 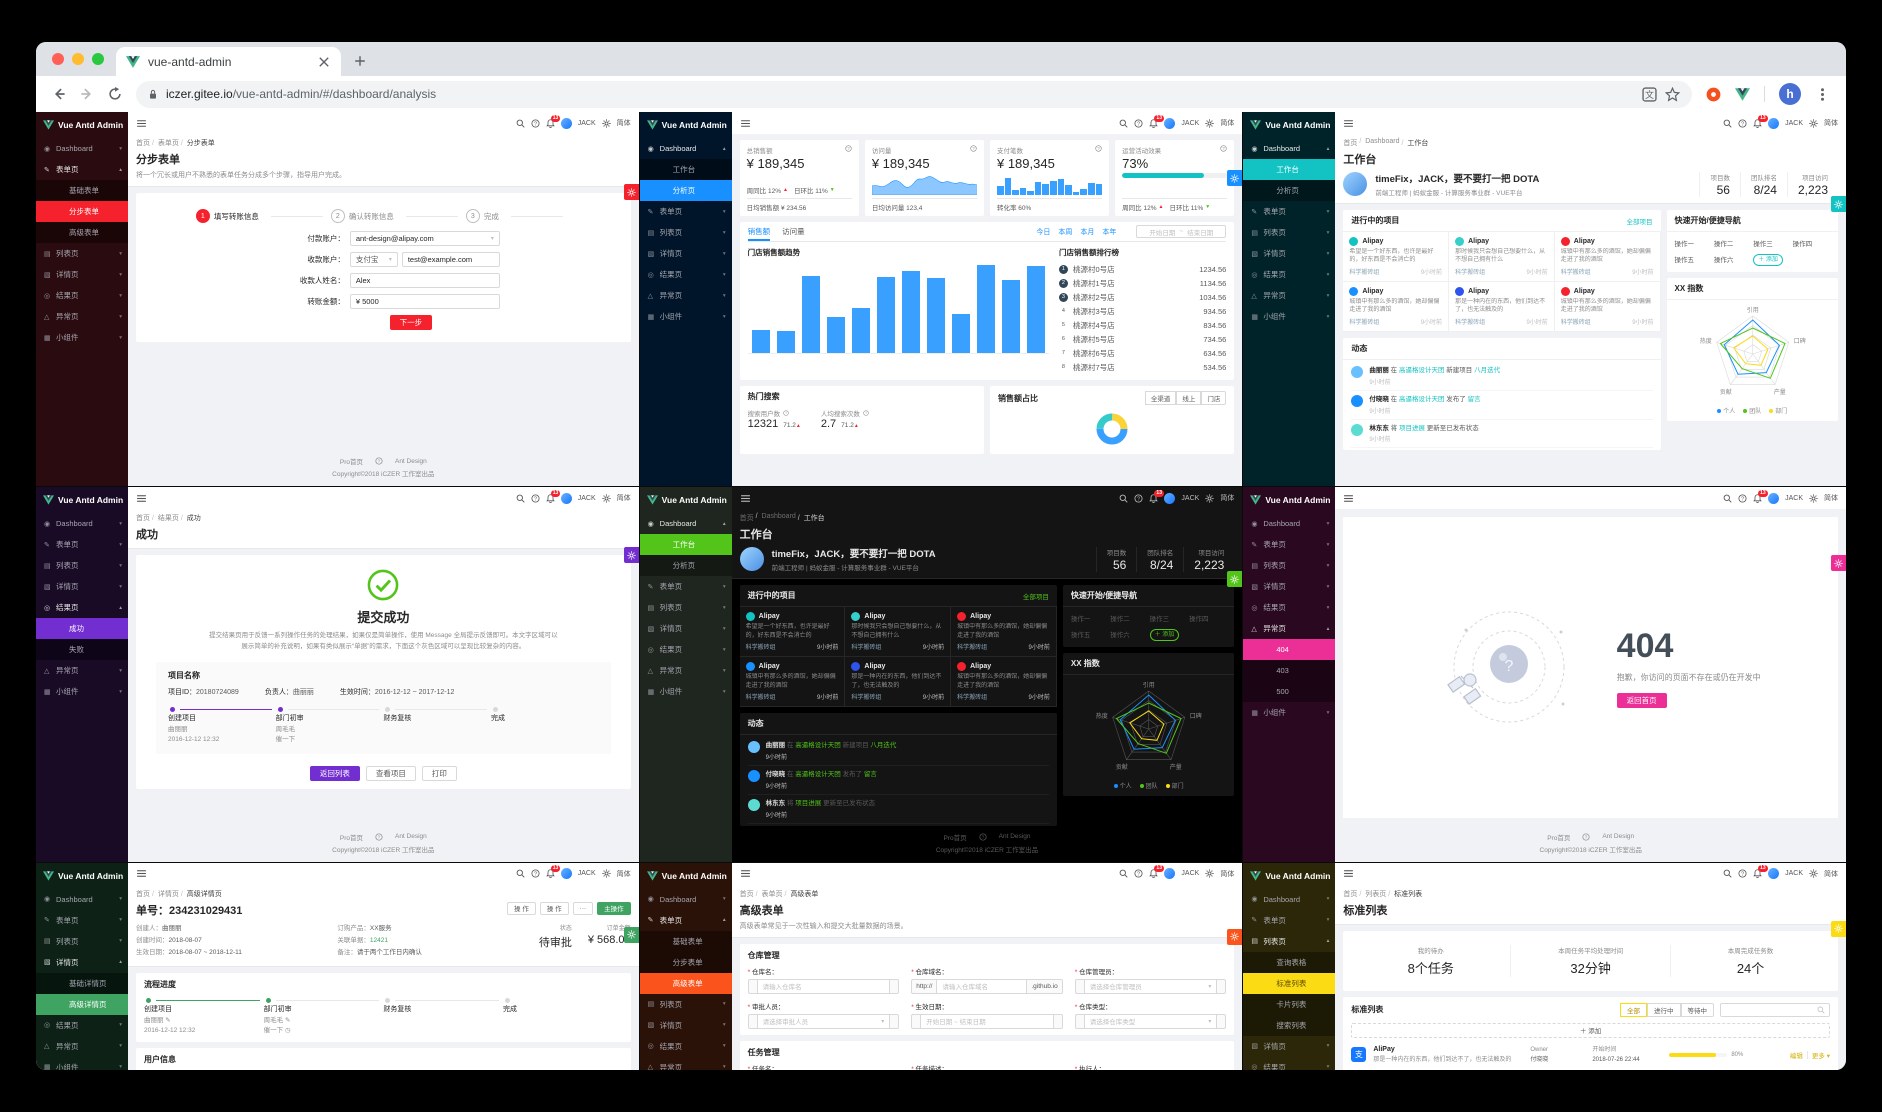 What do you see at coordinates (334, 773) in the screenshot?
I see `result-button: 返回列表` at bounding box center [334, 773].